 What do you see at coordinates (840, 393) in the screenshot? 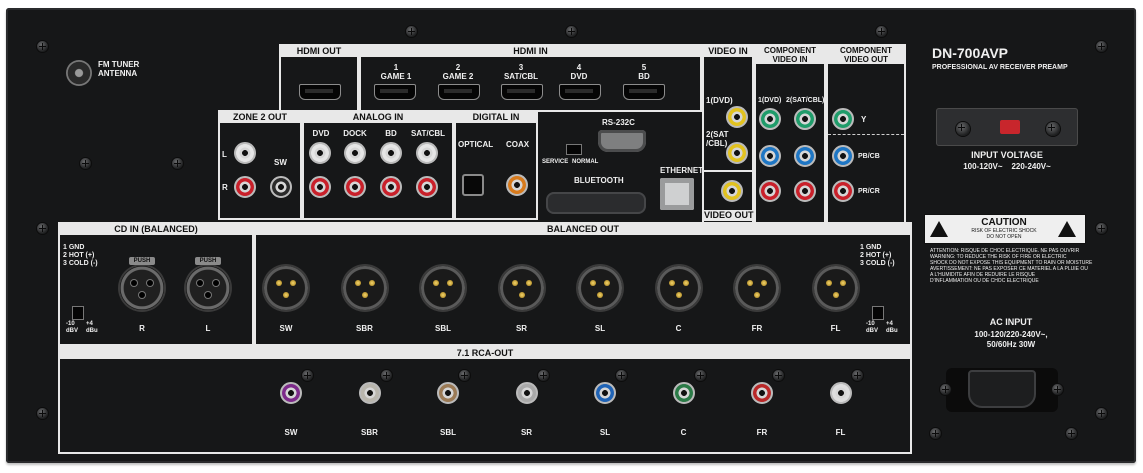
I see `rca-out-fl-jack` at bounding box center [840, 393].